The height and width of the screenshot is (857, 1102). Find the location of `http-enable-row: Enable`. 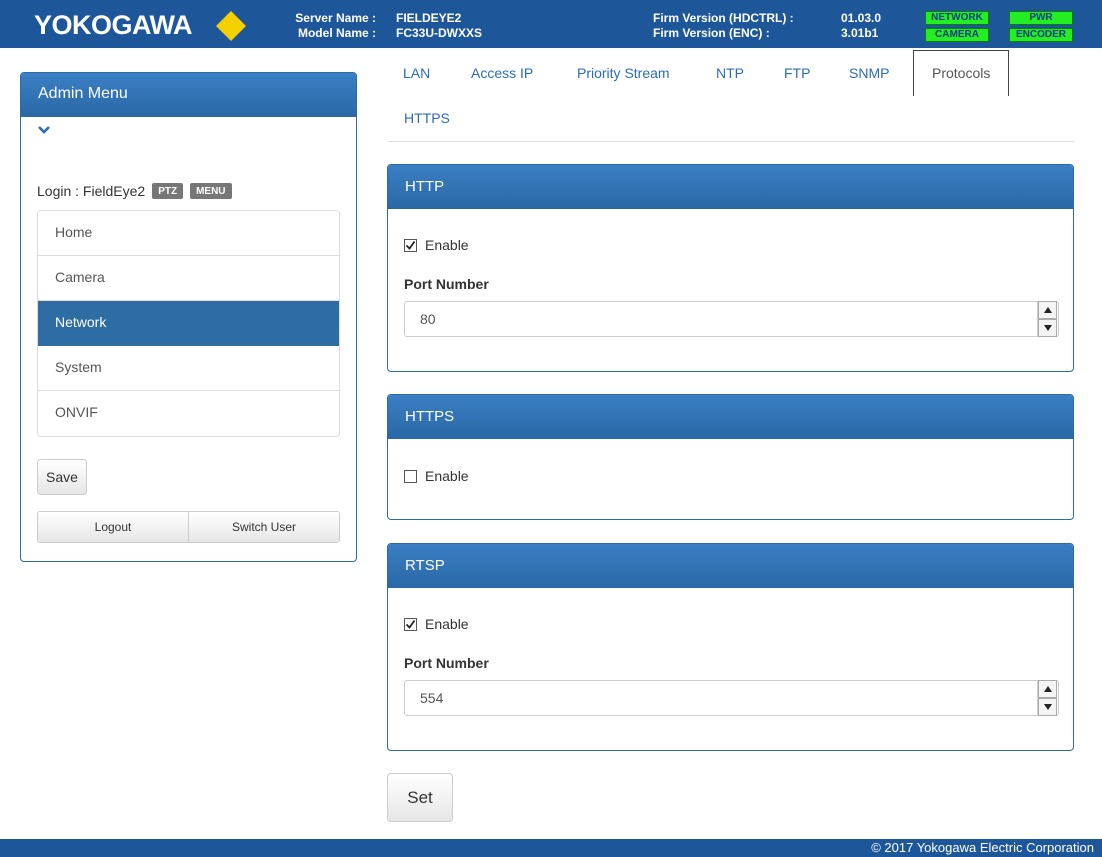

http-enable-row: Enable is located at coordinates (436, 245).